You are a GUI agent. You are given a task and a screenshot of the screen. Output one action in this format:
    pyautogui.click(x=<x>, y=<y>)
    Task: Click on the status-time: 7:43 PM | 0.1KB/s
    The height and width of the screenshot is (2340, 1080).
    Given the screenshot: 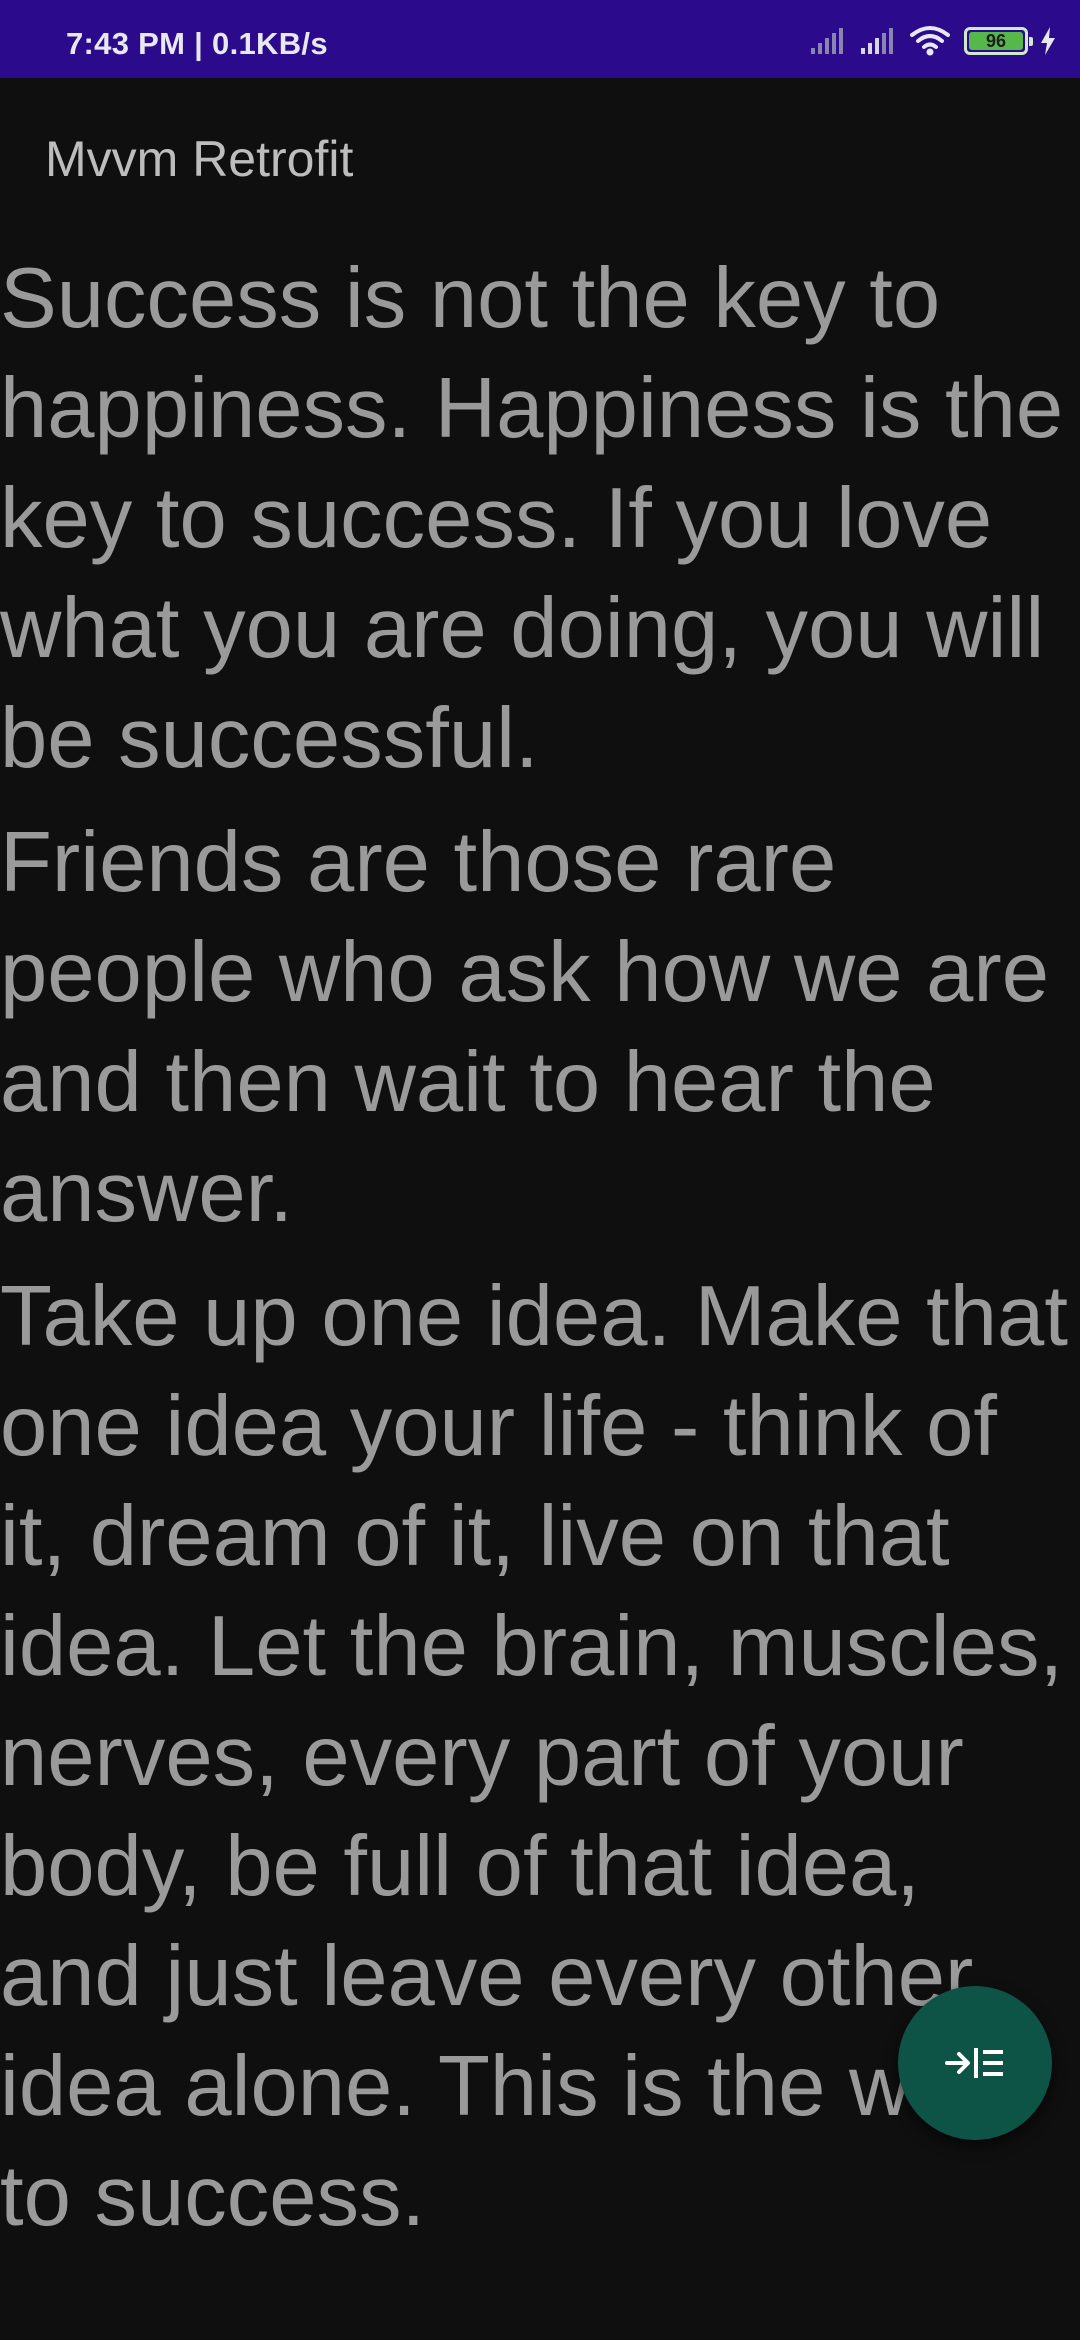 What is the action you would take?
    pyautogui.click(x=197, y=43)
    